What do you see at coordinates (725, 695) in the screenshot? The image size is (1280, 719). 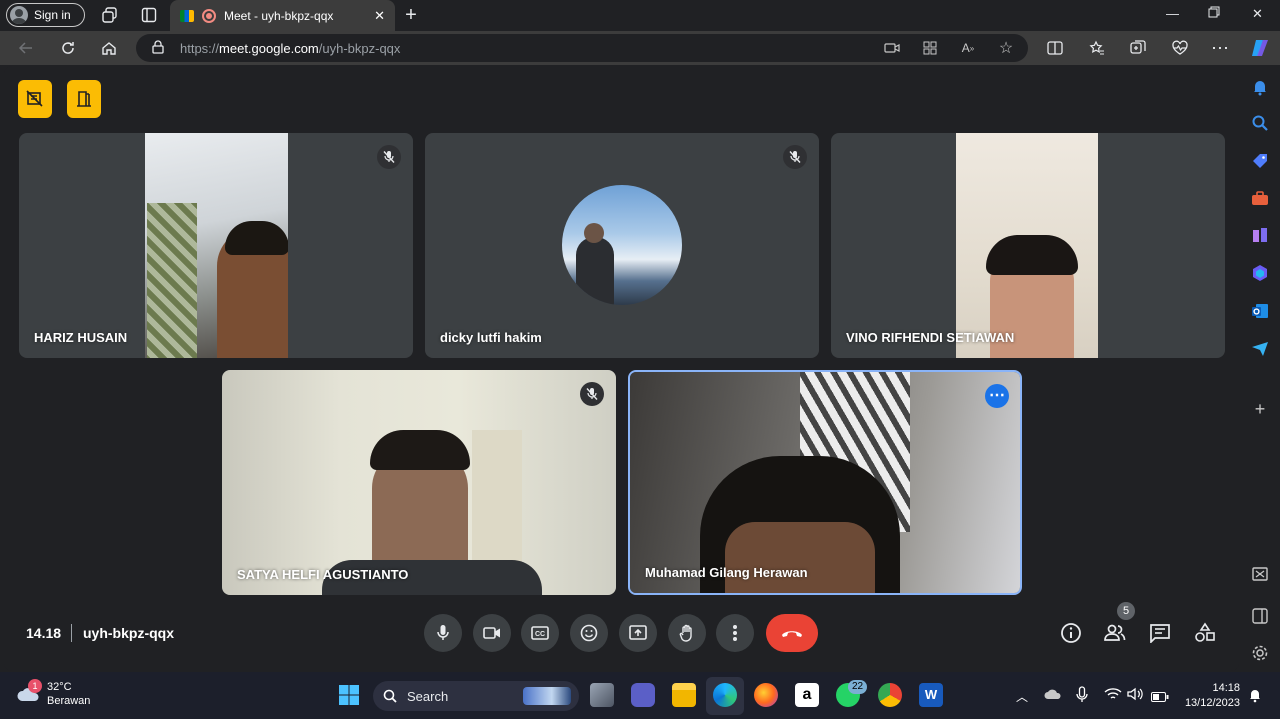 I see `edge-browser-icon` at bounding box center [725, 695].